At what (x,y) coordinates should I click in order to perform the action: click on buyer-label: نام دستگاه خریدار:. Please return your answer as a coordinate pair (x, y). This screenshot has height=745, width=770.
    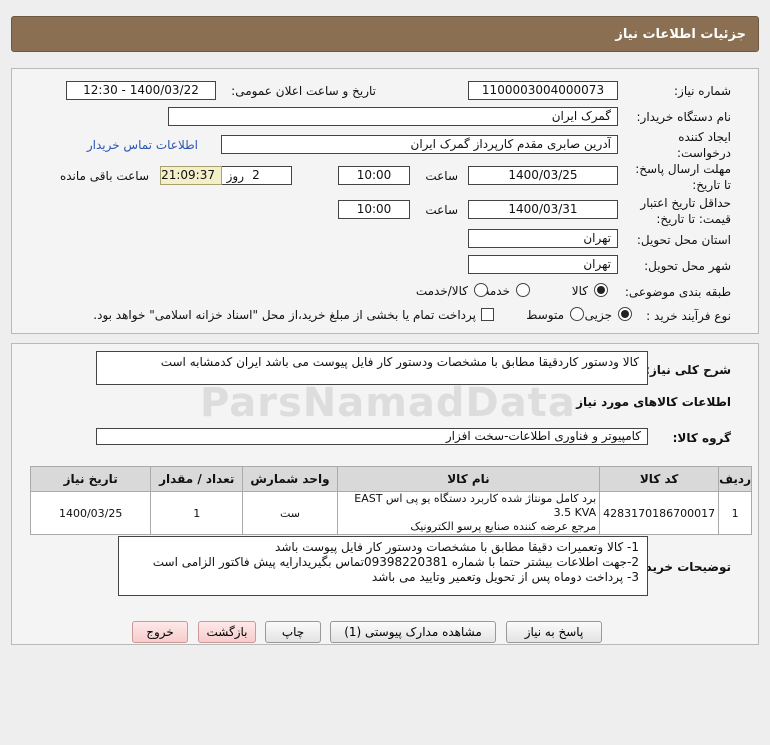
    Looking at the image, I should click on (684, 117).